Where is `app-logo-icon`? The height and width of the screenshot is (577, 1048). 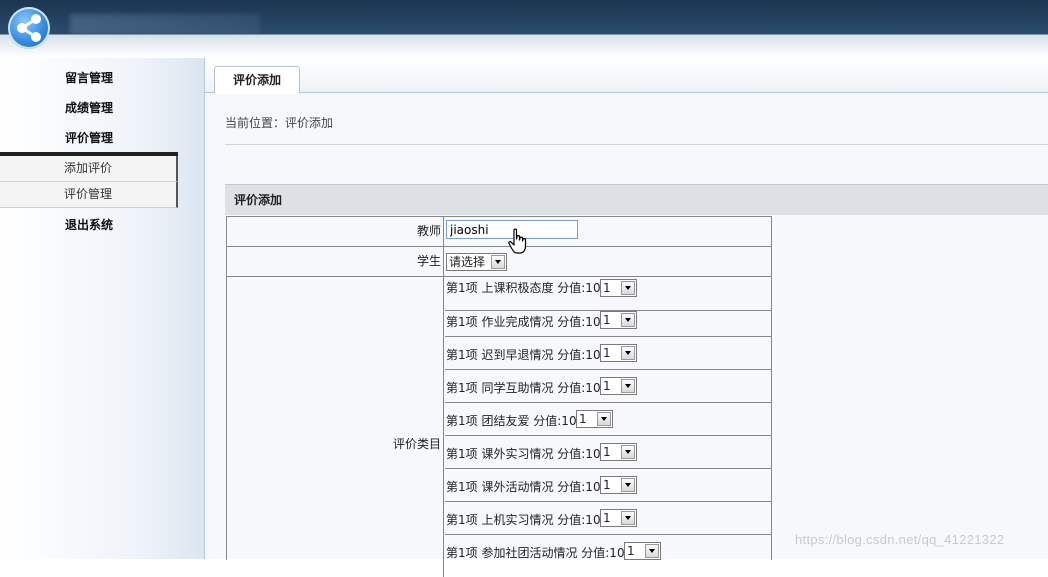 app-logo-icon is located at coordinates (29, 28).